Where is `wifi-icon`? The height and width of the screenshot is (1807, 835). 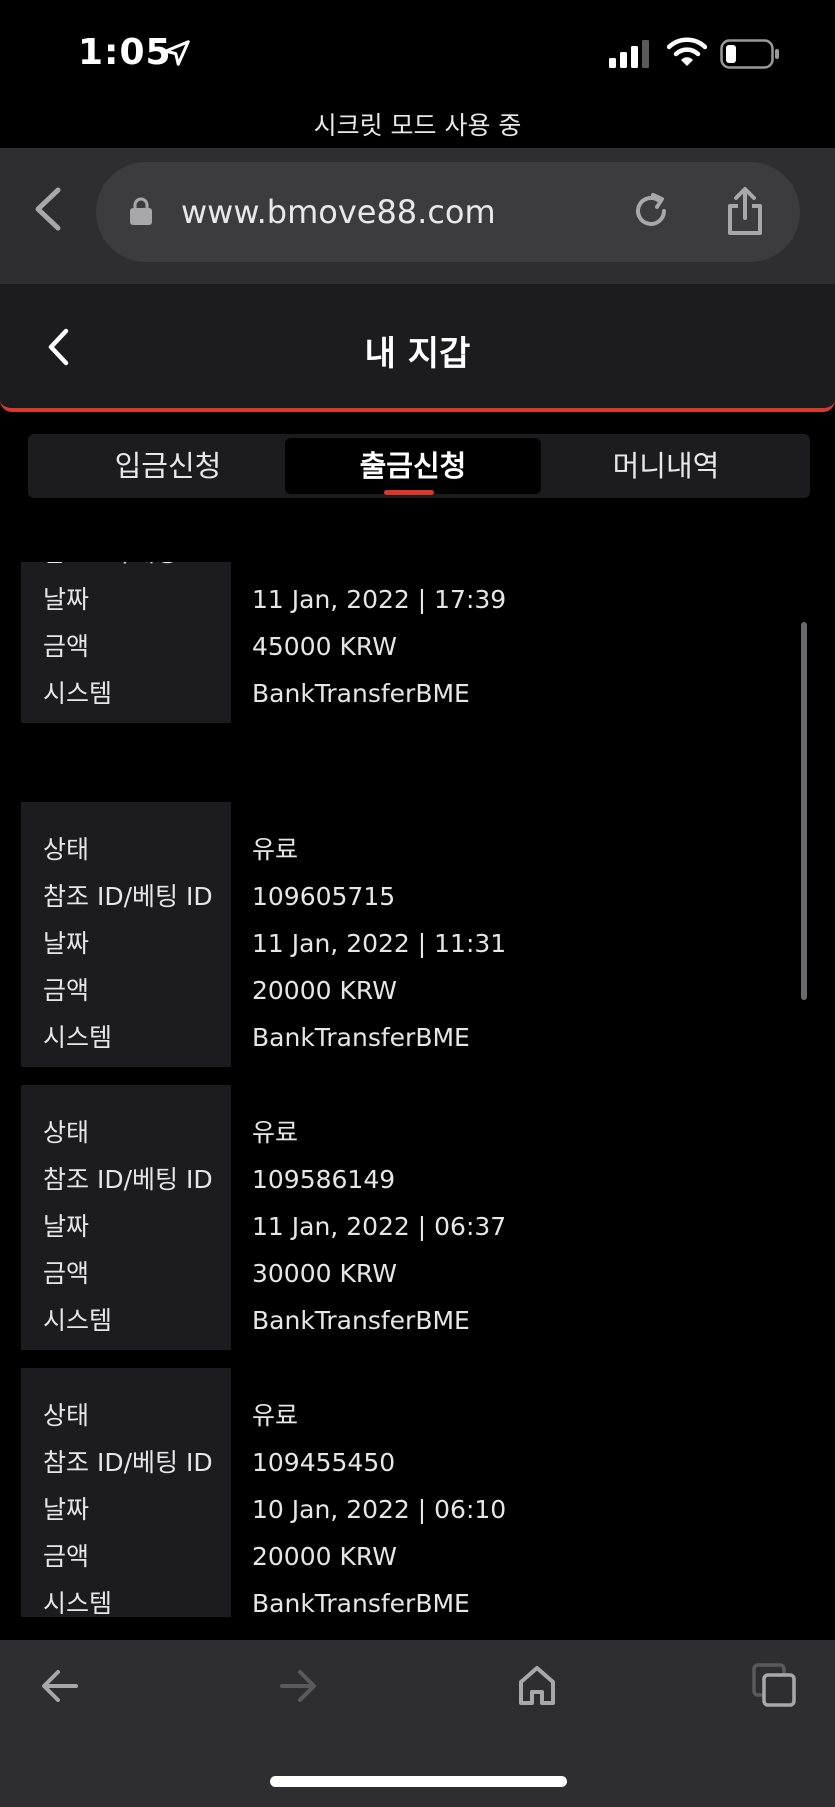 wifi-icon is located at coordinates (687, 51).